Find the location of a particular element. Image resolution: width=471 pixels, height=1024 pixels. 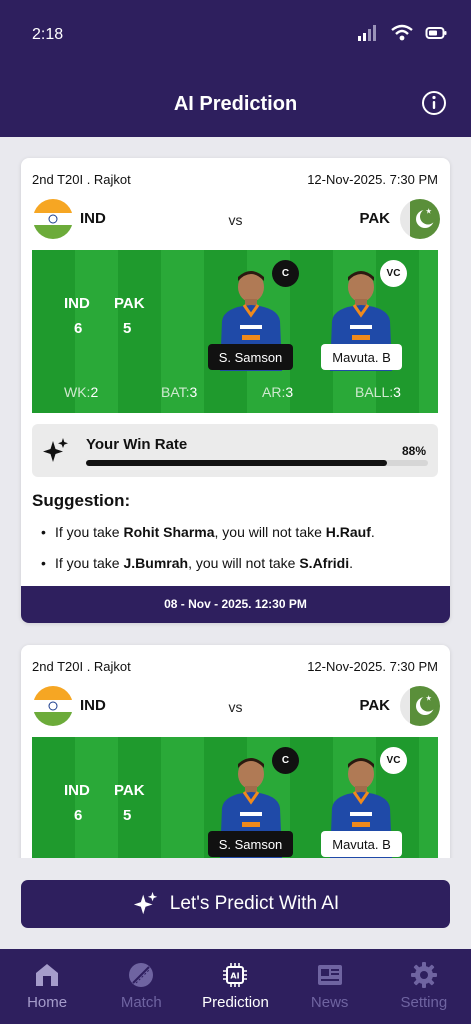

svg-text: AI is located at coordinates (235, 976).